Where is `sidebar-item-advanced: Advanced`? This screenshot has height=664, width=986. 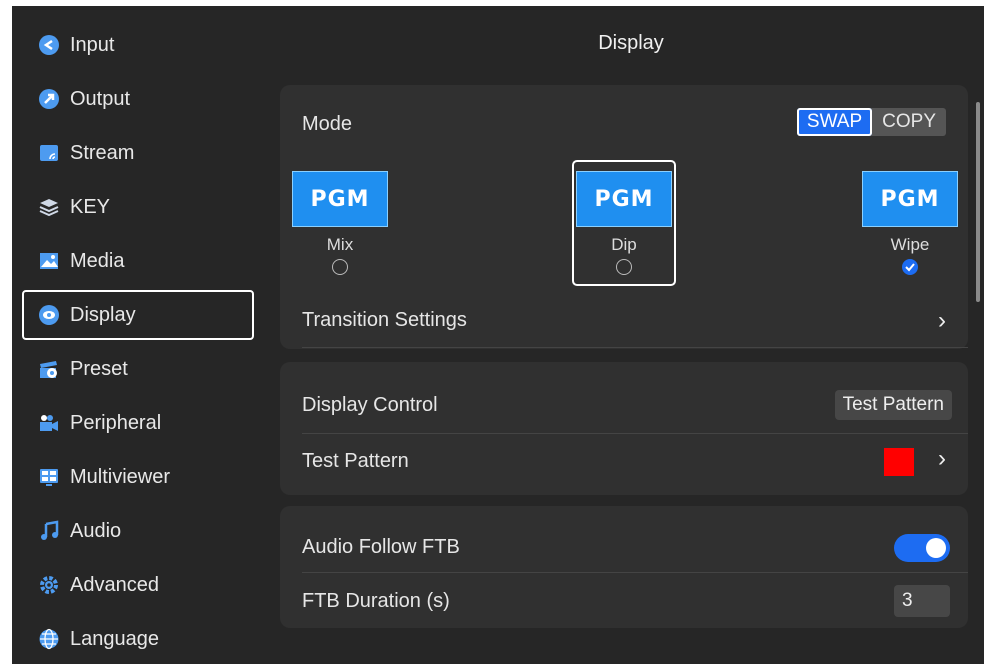 sidebar-item-advanced: Advanced is located at coordinates (138, 585).